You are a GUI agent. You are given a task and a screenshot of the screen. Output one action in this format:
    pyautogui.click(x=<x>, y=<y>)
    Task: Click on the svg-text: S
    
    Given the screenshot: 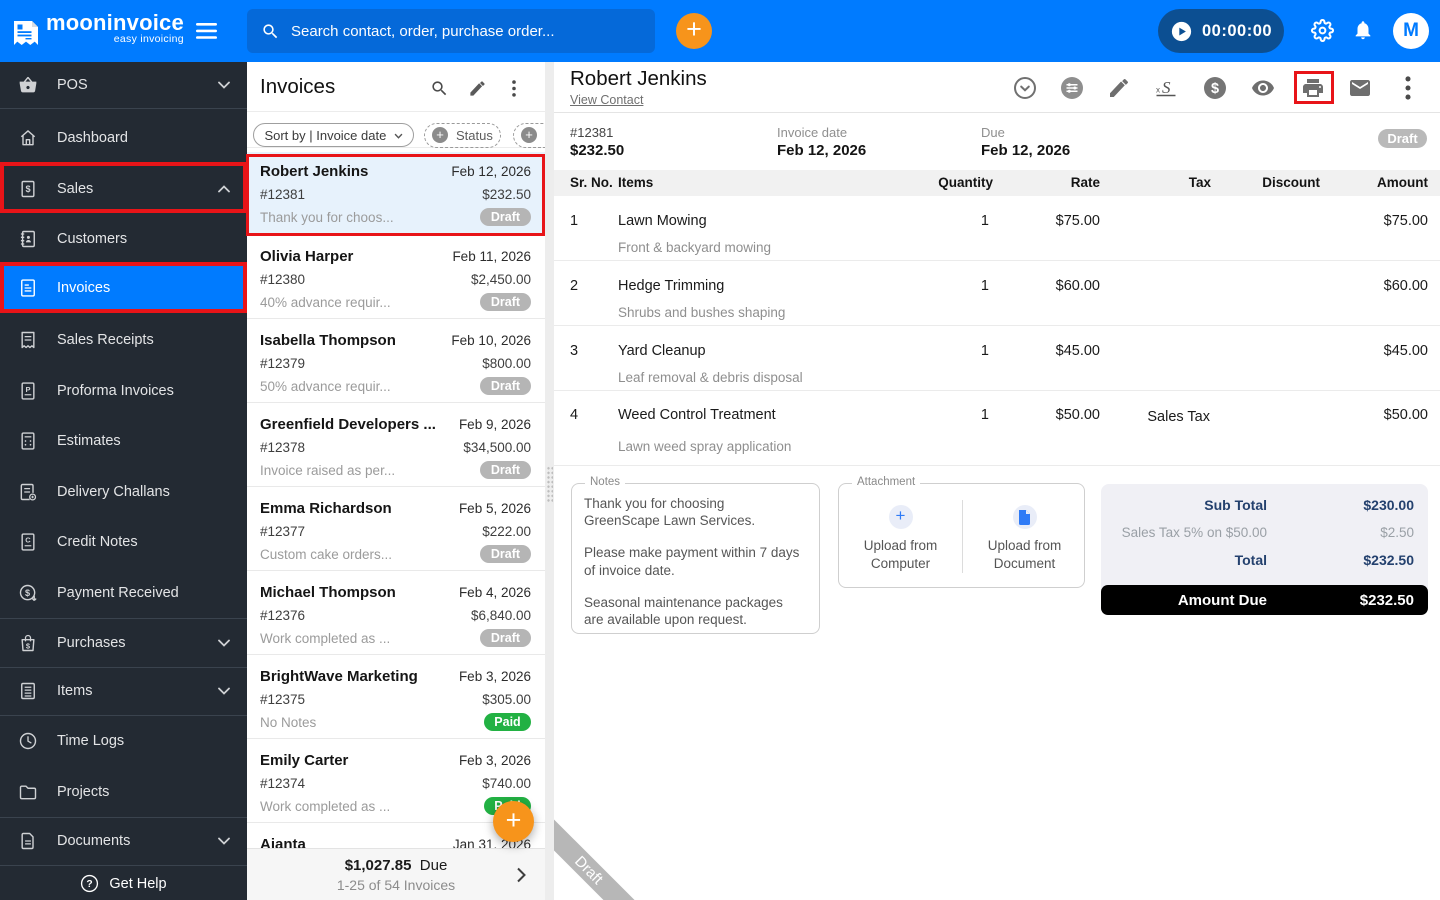 What is the action you would take?
    pyautogui.click(x=1166, y=87)
    